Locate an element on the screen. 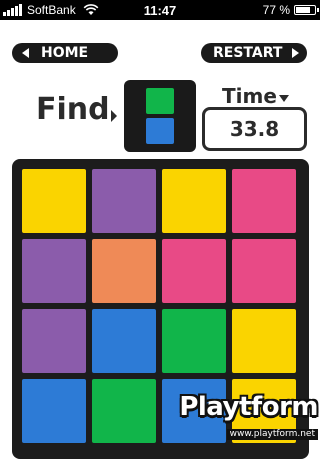  watermark: Playtform www.playtform.net is located at coordinates (248, 416).